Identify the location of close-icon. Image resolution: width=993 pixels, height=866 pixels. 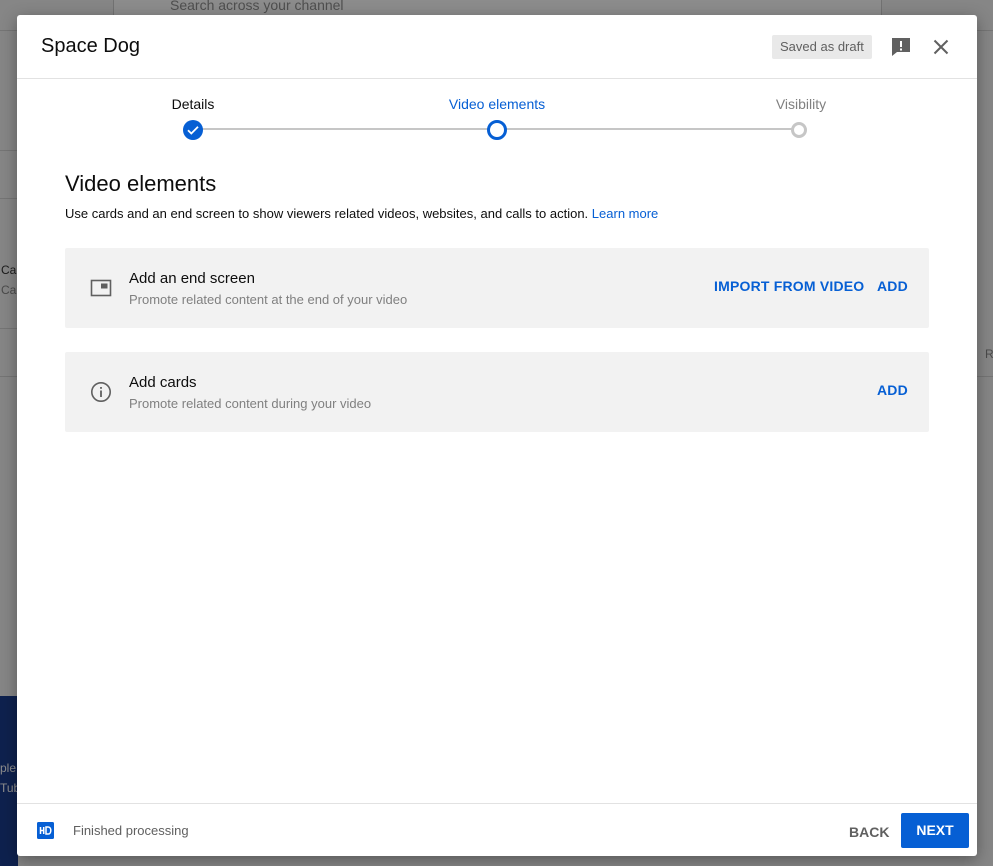
(941, 47).